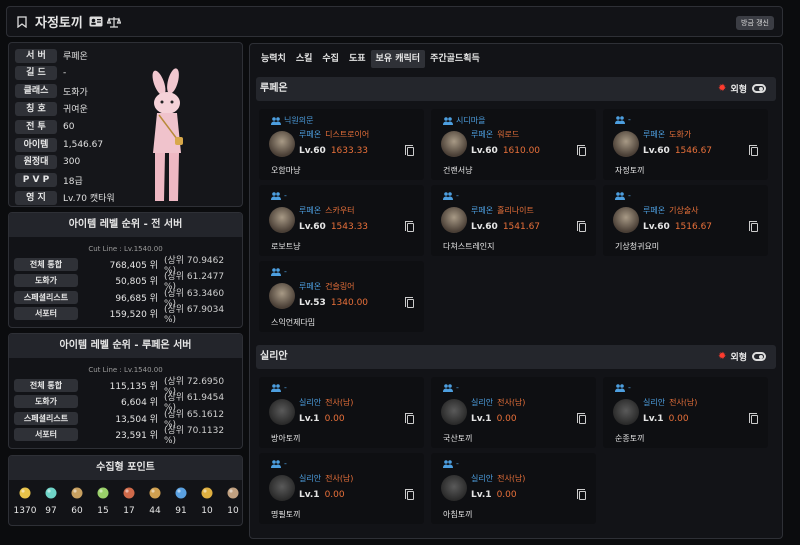 Image resolution: width=800 pixels, height=545 pixels. What do you see at coordinates (181, 511) in the screenshot?
I see `collection-value: 91` at bounding box center [181, 511].